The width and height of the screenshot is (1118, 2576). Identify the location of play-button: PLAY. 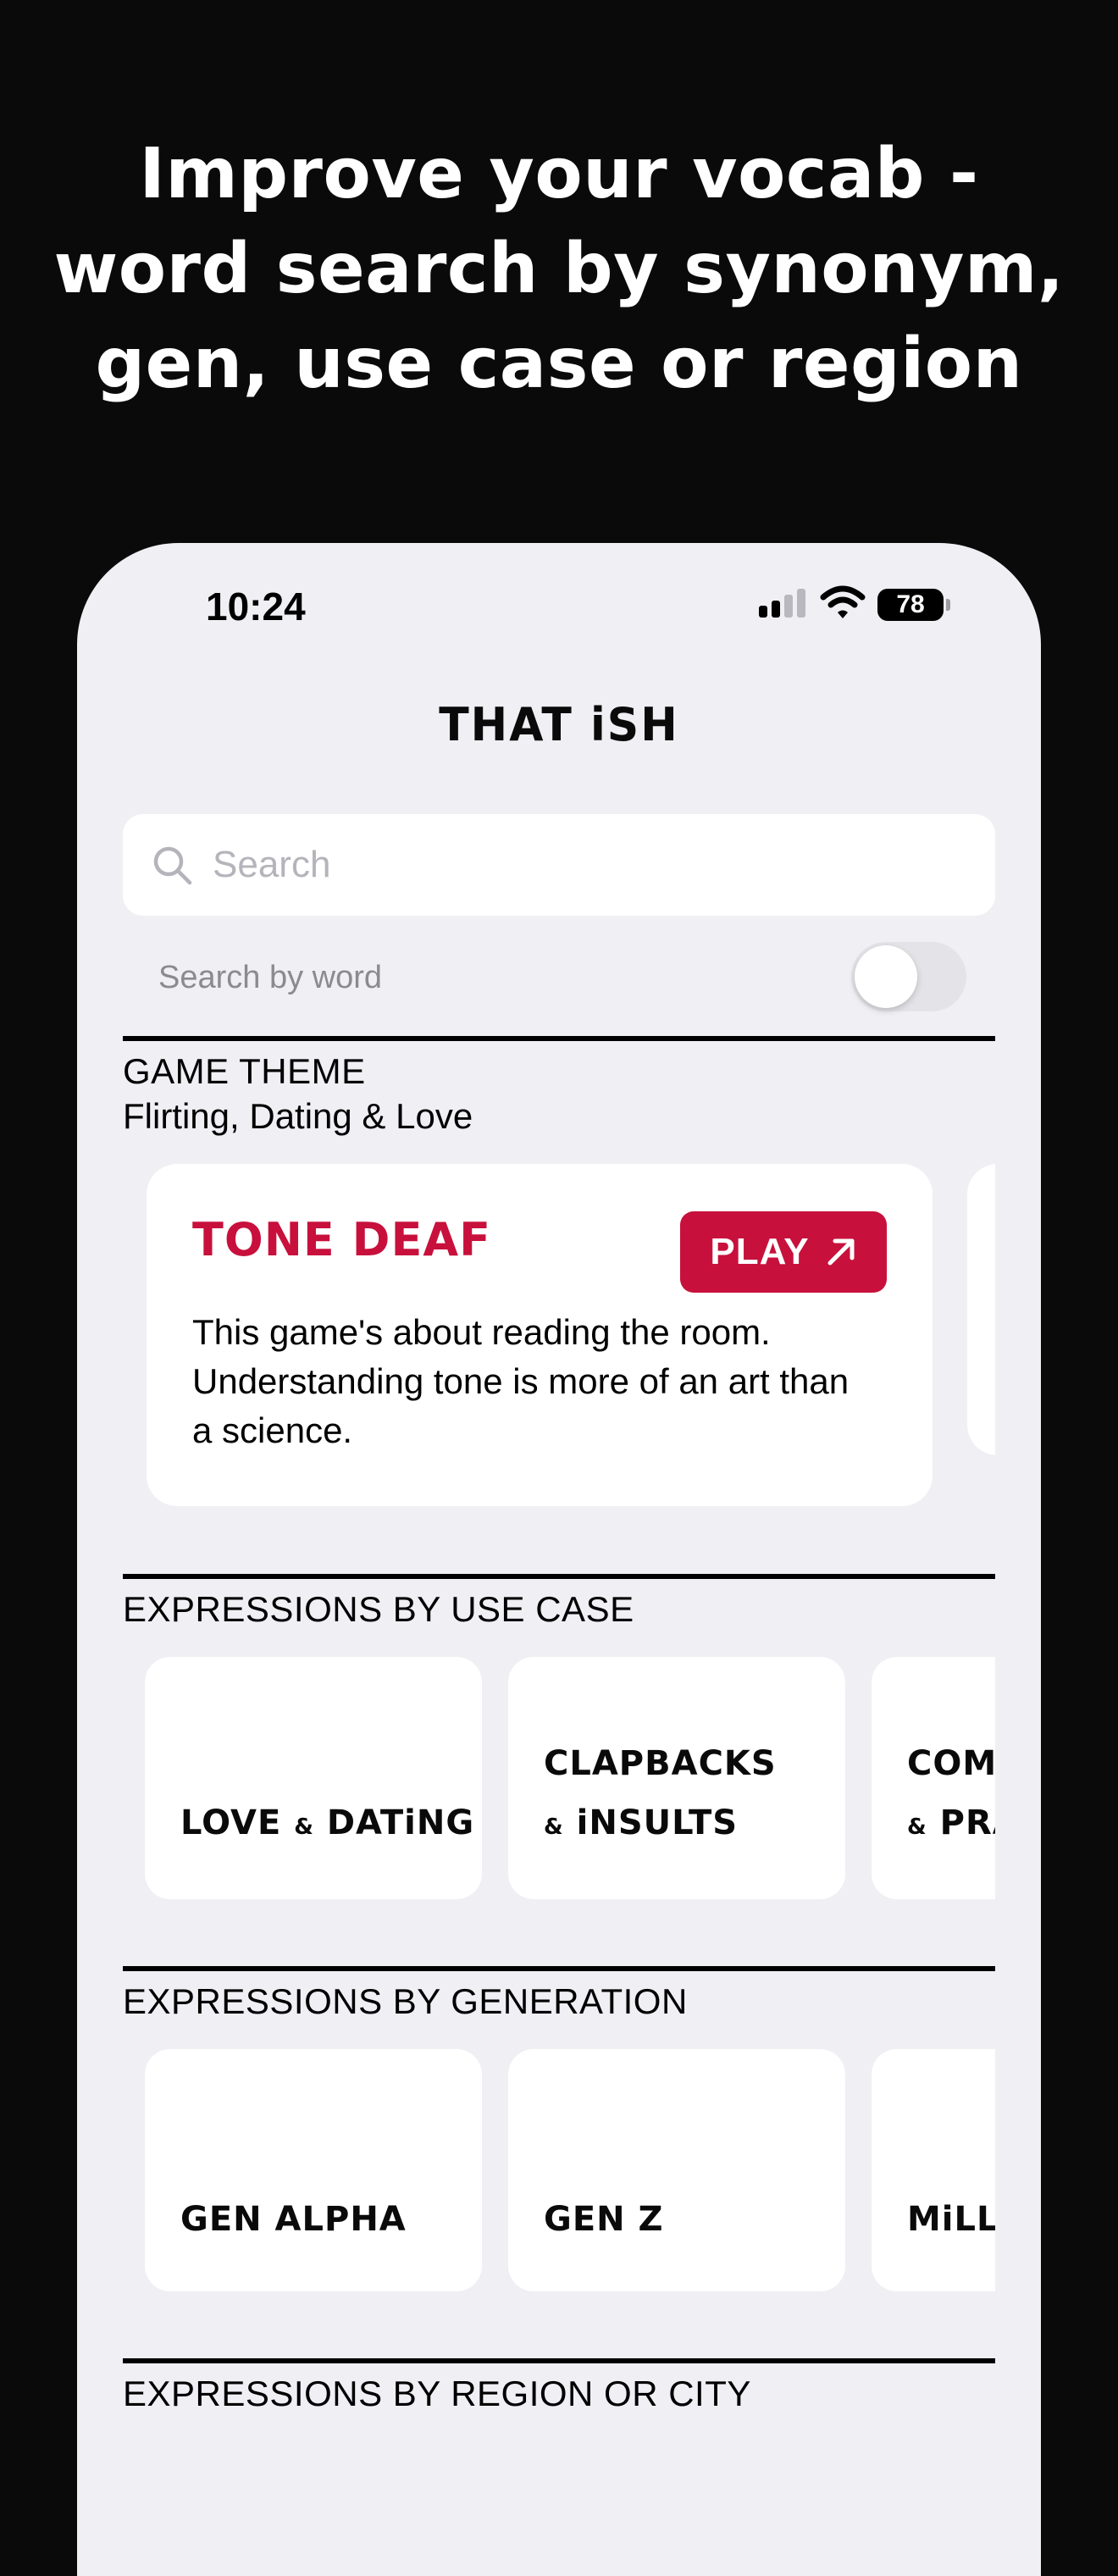
(783, 1252).